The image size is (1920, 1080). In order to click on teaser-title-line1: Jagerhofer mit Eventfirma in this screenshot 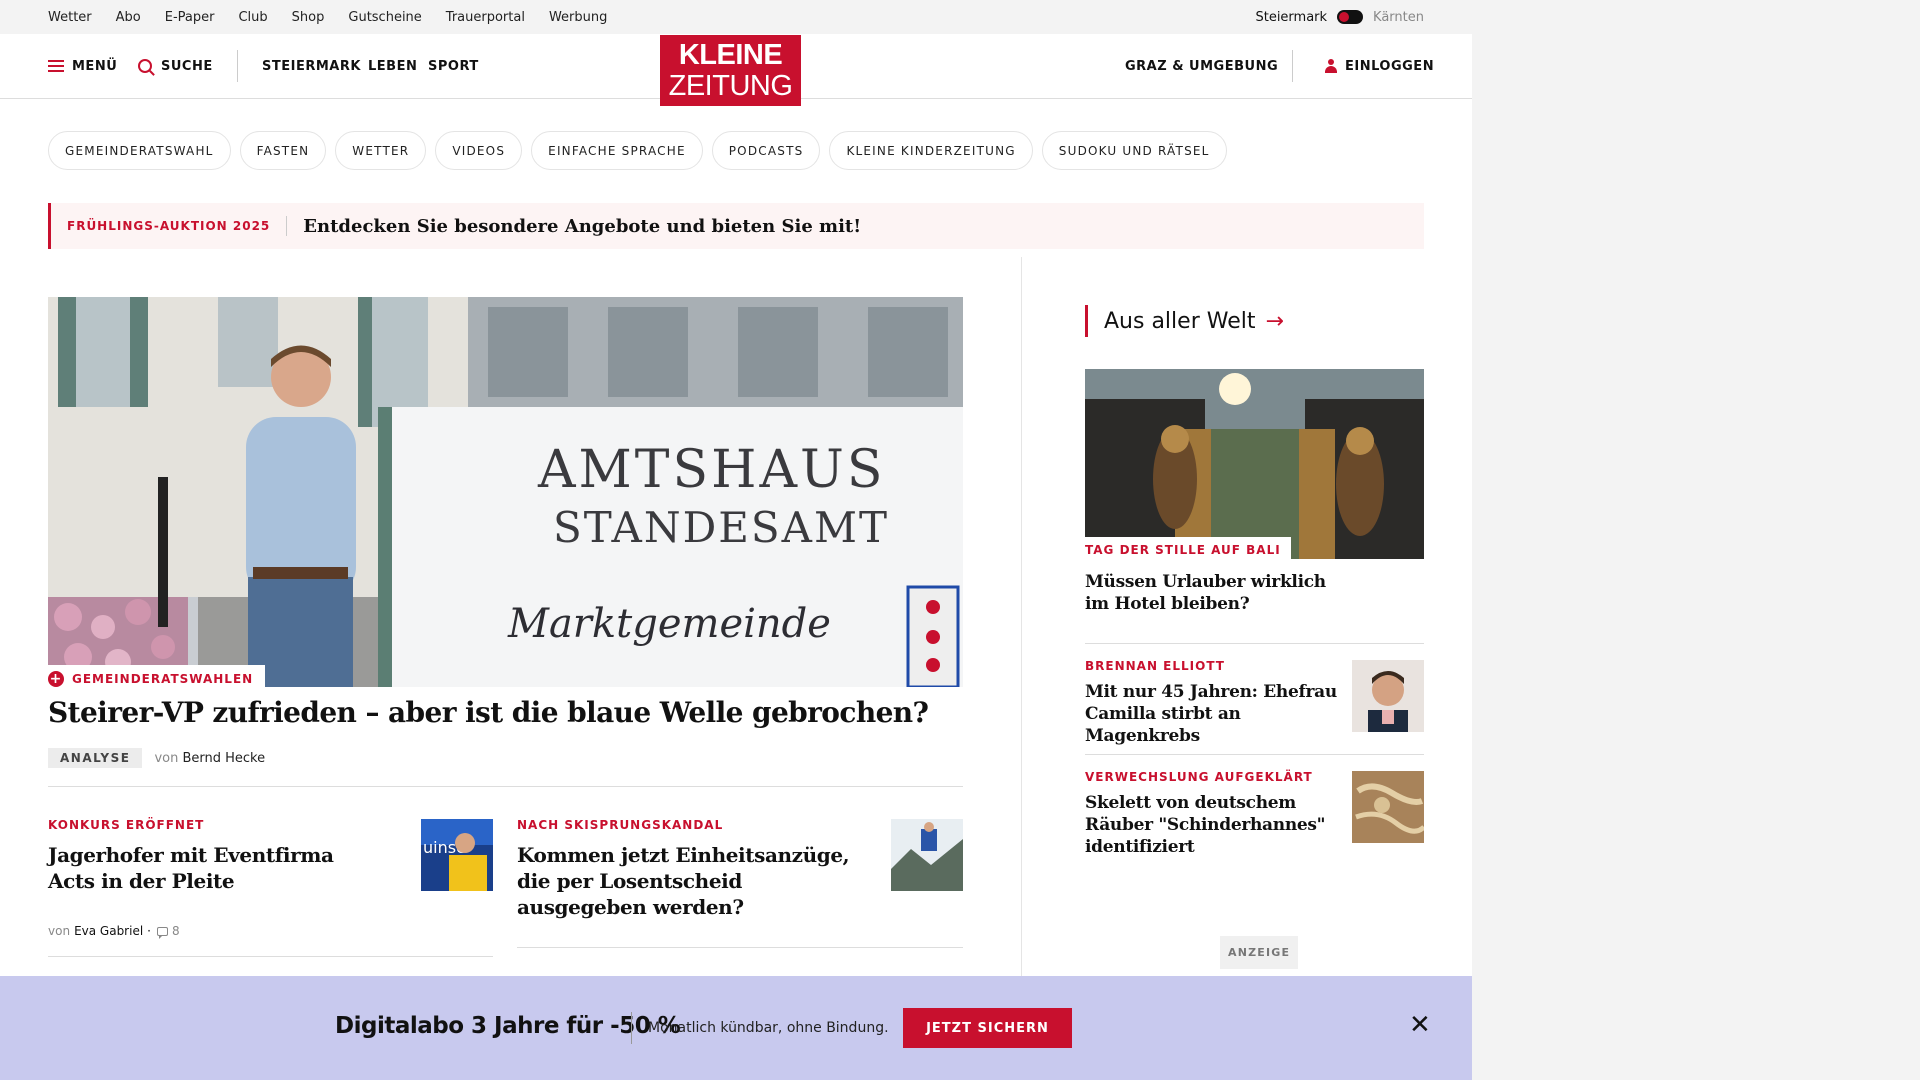, I will do `click(191, 855)`.